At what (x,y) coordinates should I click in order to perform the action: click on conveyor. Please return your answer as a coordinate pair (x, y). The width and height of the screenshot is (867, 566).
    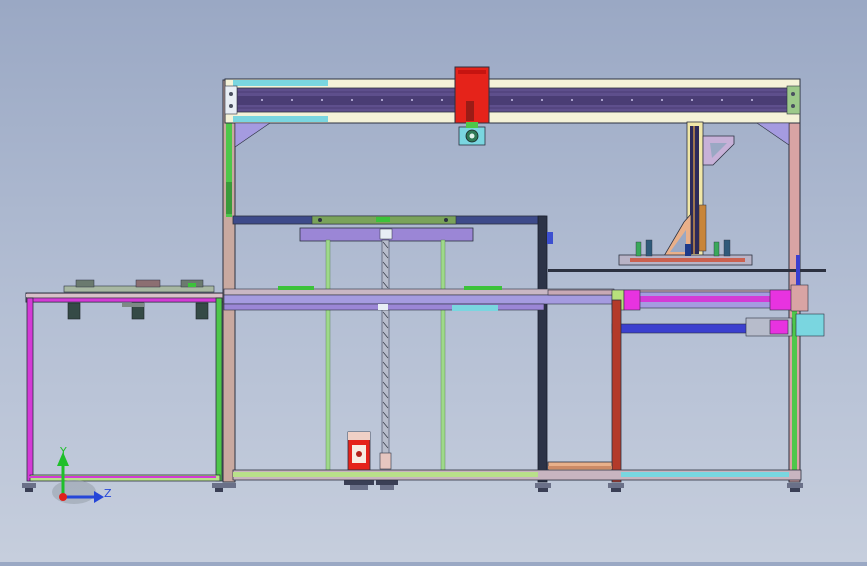
    Looking at the image, I should click on (524, 296).